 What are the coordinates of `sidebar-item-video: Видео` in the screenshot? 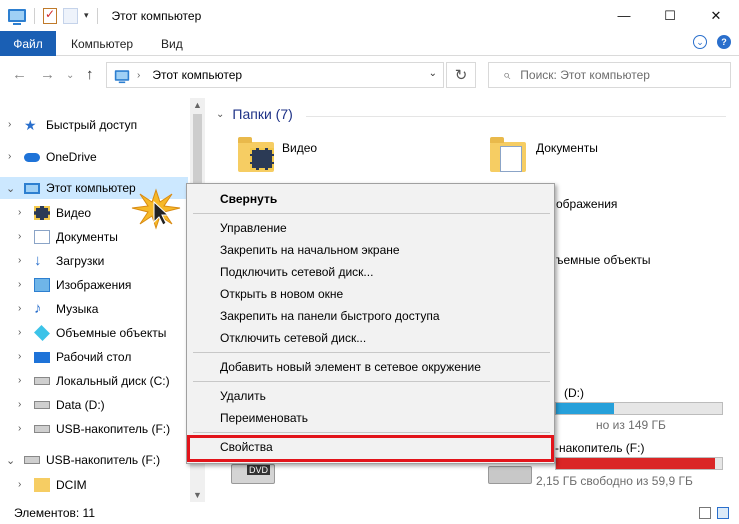 It's located at (62, 213).